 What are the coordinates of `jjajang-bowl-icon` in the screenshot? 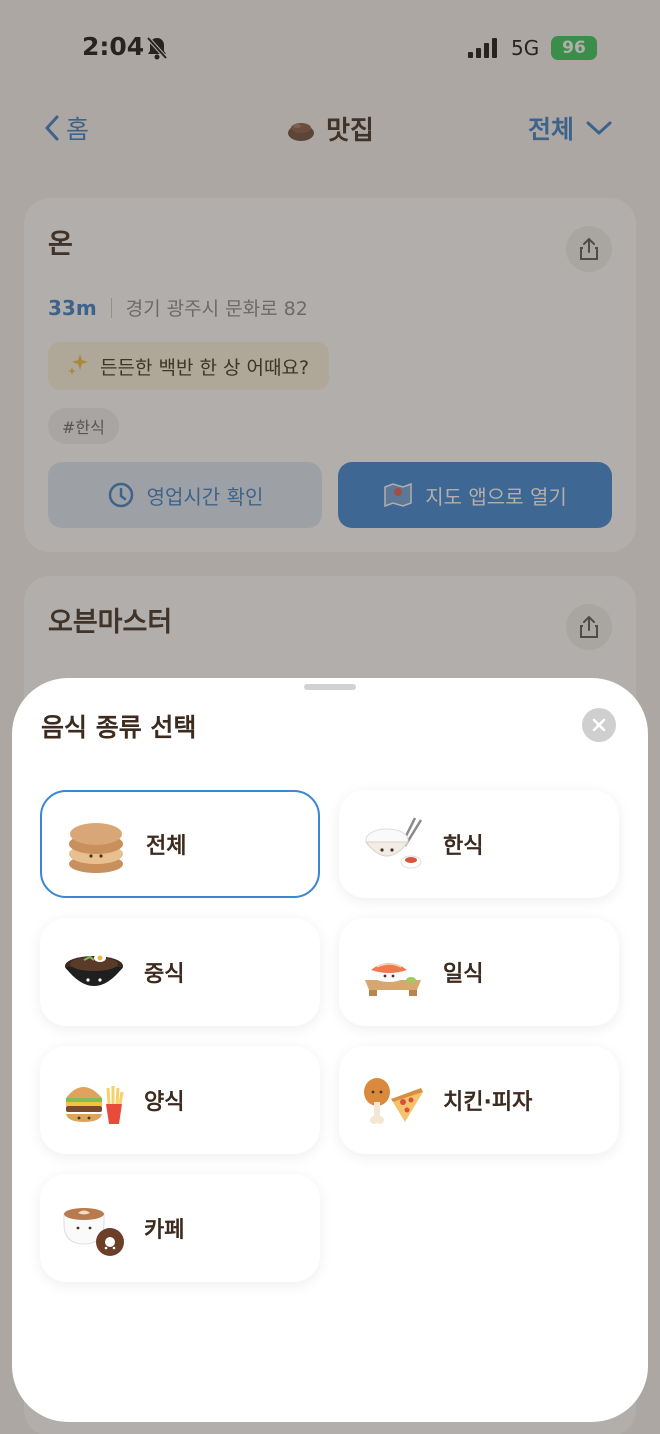 It's located at (94, 972).